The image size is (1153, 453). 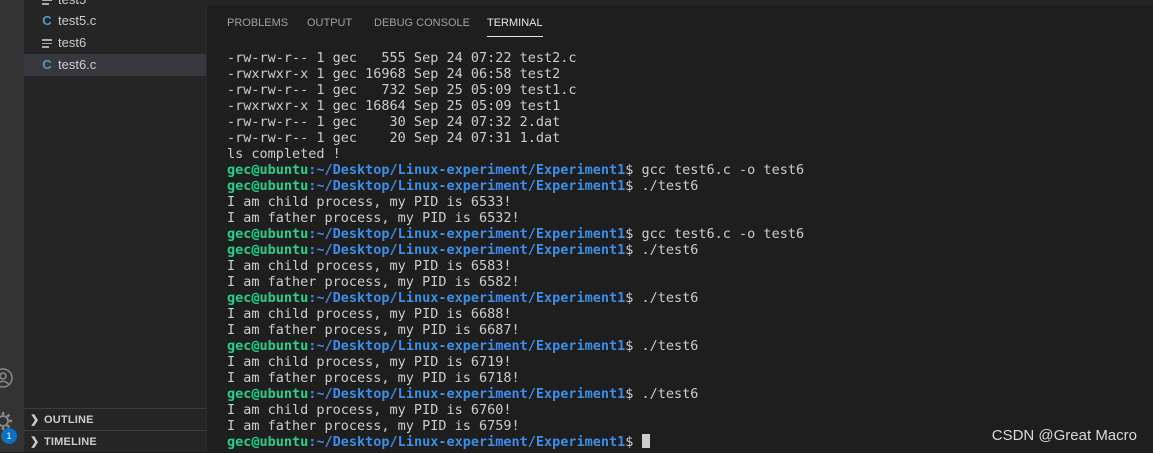 What do you see at coordinates (257, 23) in the screenshot?
I see `tab-problems: PROBLEMS` at bounding box center [257, 23].